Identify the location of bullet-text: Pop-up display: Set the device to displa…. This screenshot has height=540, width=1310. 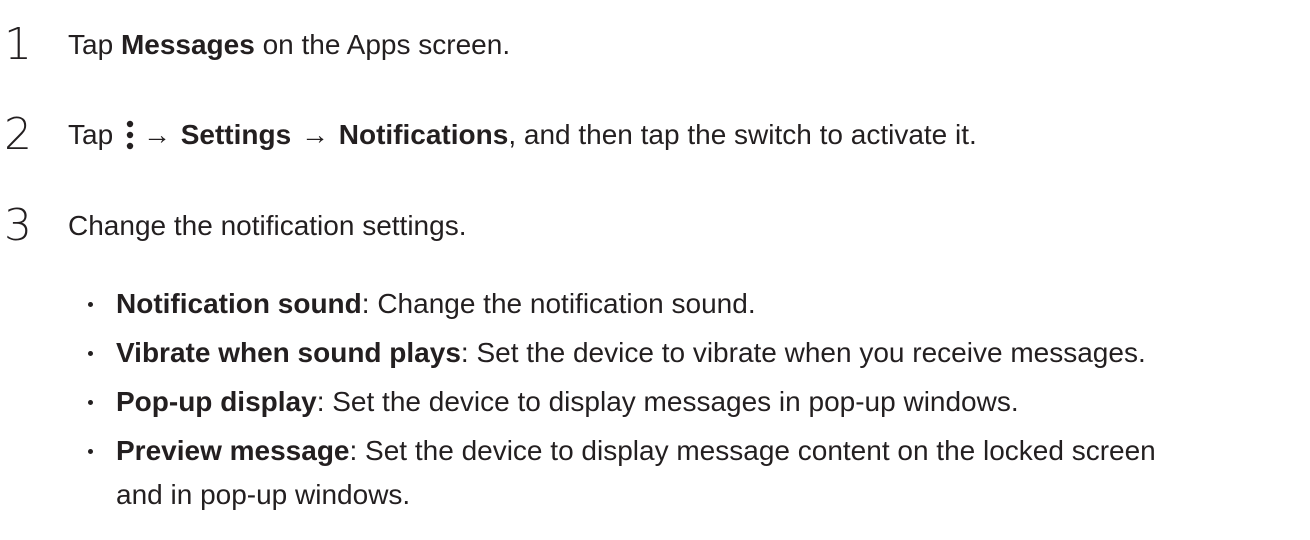
(711, 402).